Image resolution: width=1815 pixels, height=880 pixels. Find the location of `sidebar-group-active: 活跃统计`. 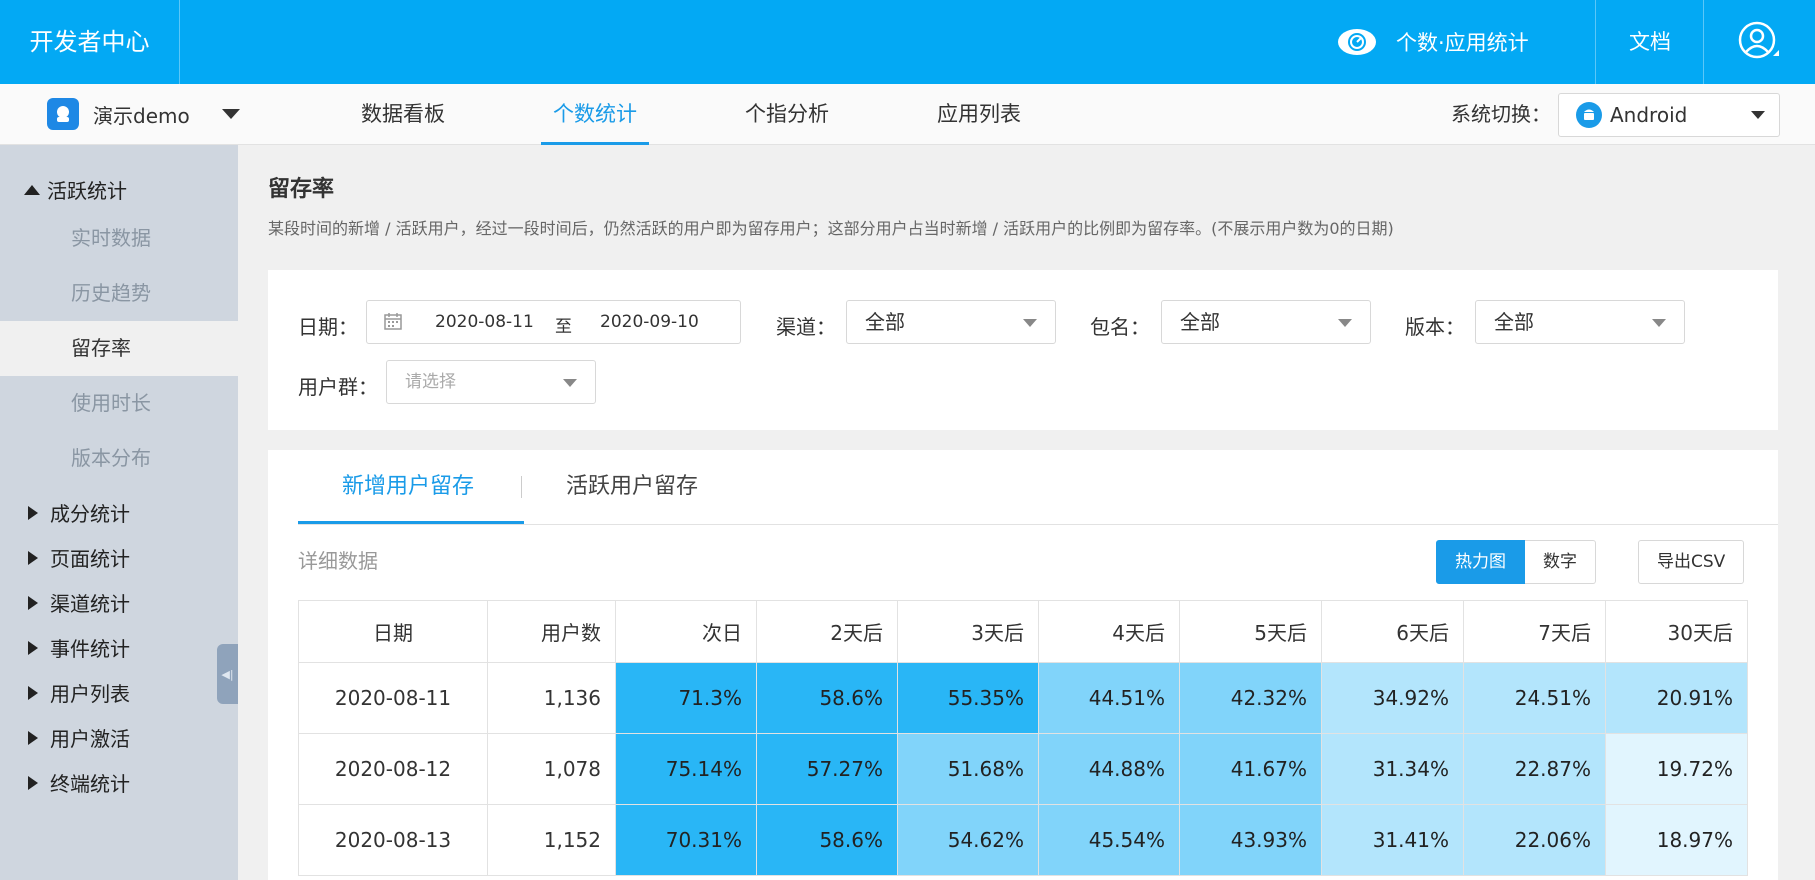

sidebar-group-active: 活跃统计 is located at coordinates (75, 189).